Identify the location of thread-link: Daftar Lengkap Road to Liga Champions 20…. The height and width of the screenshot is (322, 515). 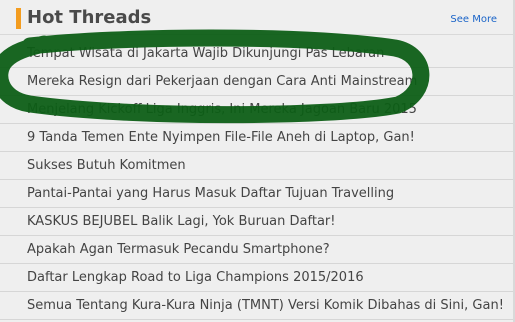
(195, 277).